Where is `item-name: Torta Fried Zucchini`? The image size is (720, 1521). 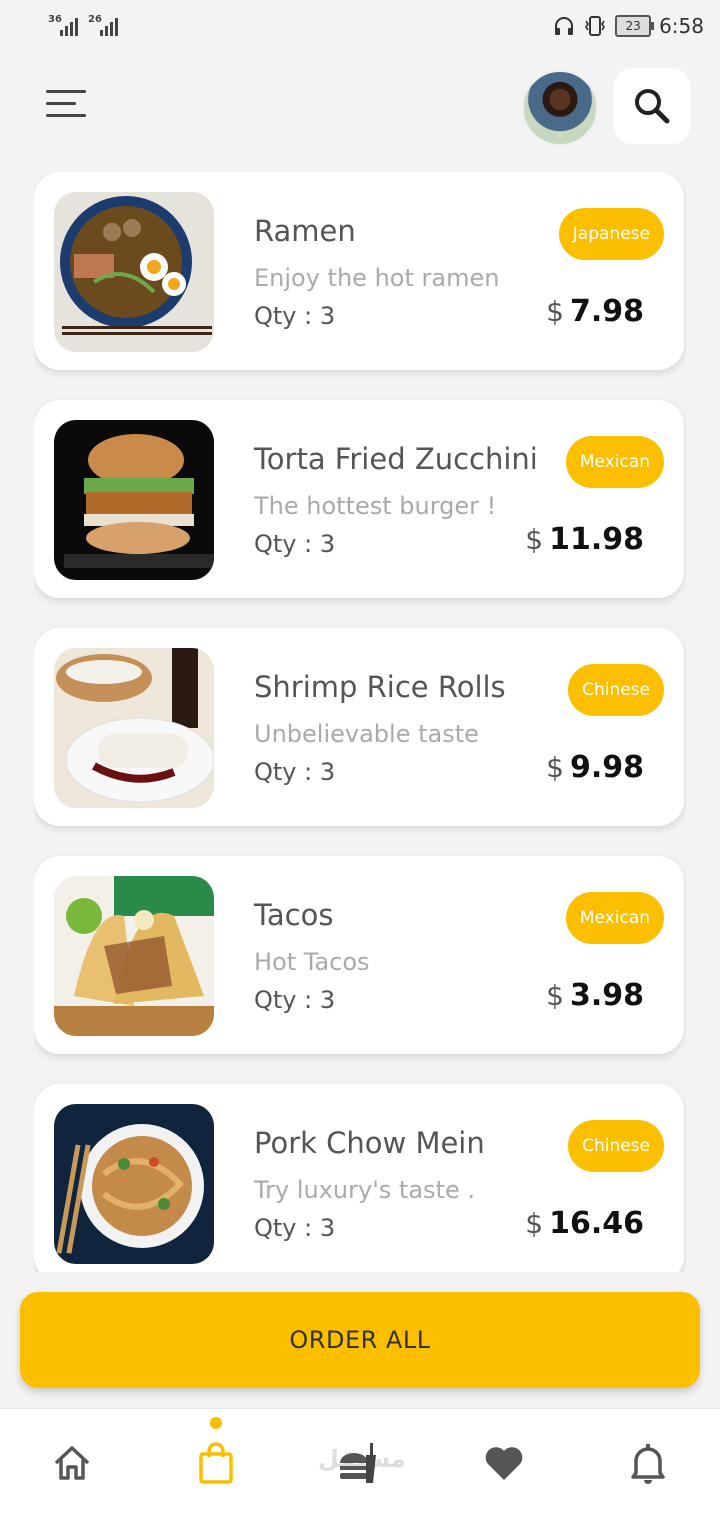 item-name: Torta Fried Zucchini is located at coordinates (396, 459).